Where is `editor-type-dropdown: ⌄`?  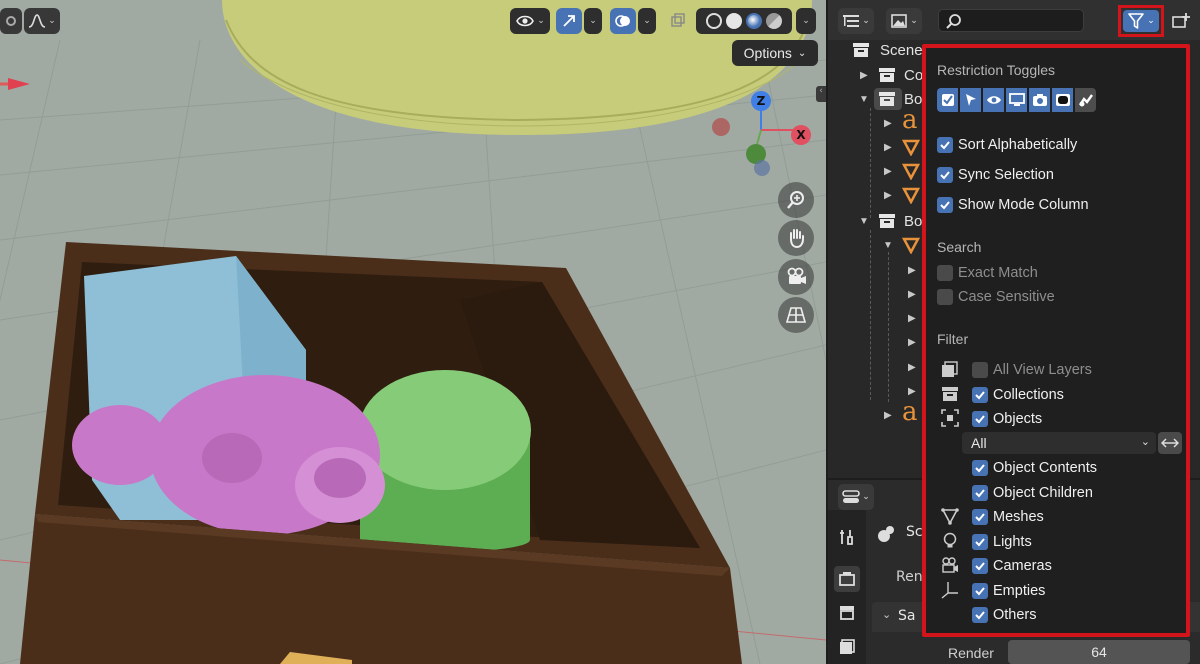
editor-type-dropdown: ⌄ is located at coordinates (856, 497).